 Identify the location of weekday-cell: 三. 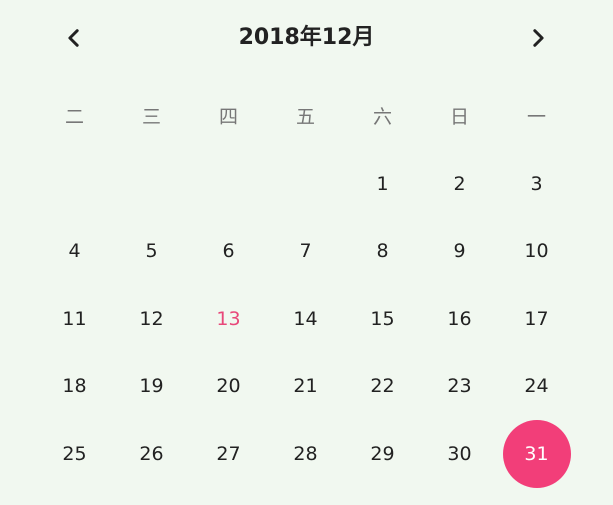
(151, 115).